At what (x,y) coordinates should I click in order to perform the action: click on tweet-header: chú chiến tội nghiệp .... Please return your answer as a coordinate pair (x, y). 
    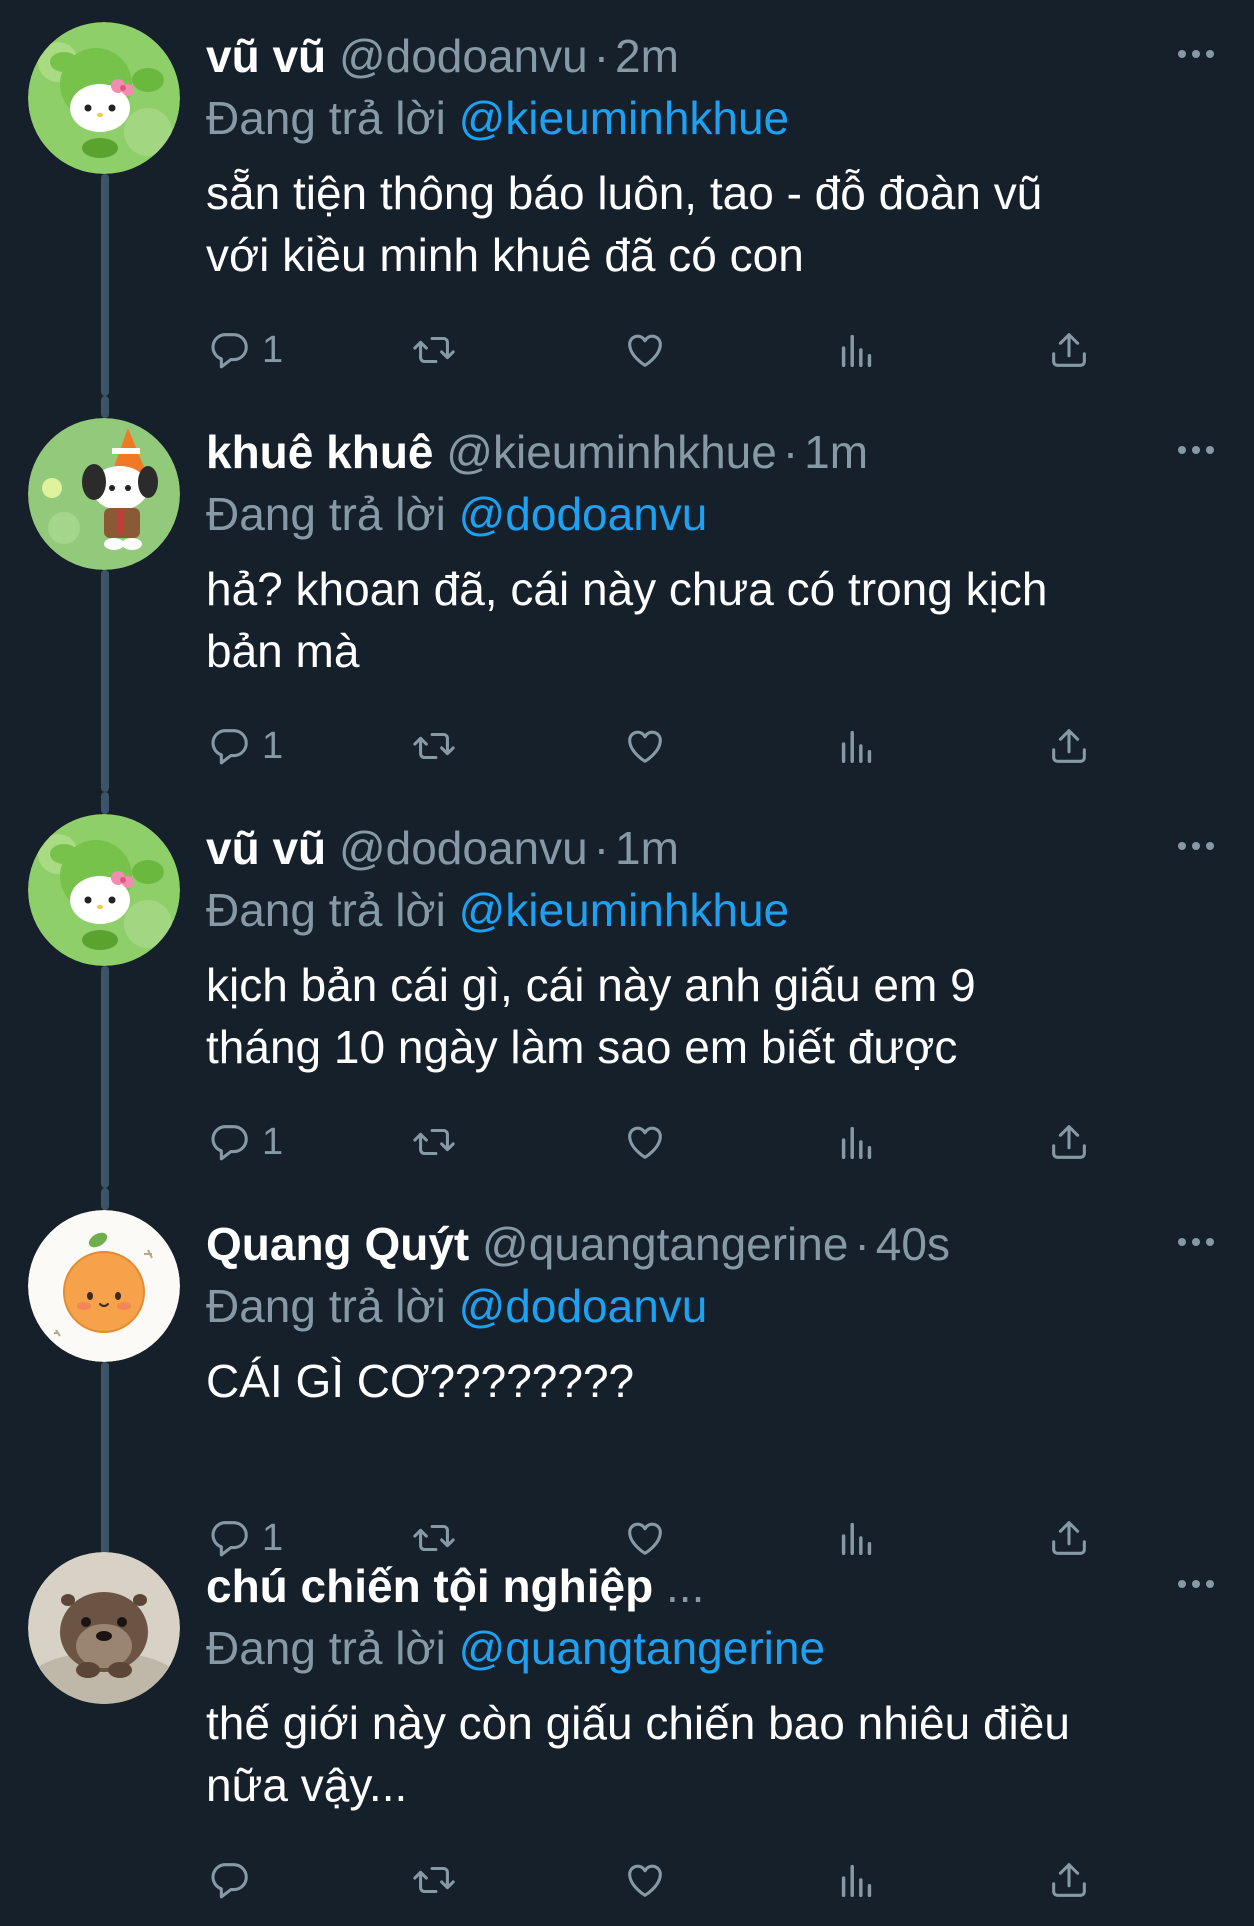
    Looking at the image, I should click on (676, 1586).